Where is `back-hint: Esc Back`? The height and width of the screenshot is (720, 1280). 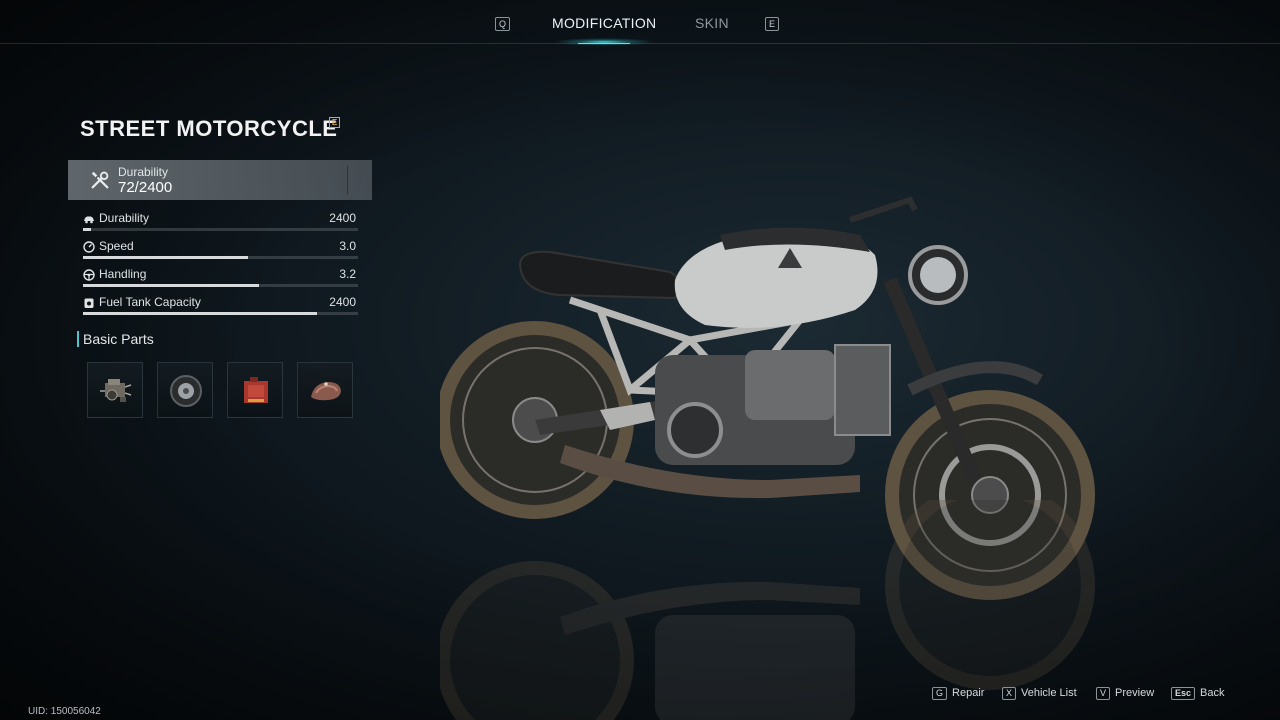
back-hint: Esc Back is located at coordinates (1197, 693).